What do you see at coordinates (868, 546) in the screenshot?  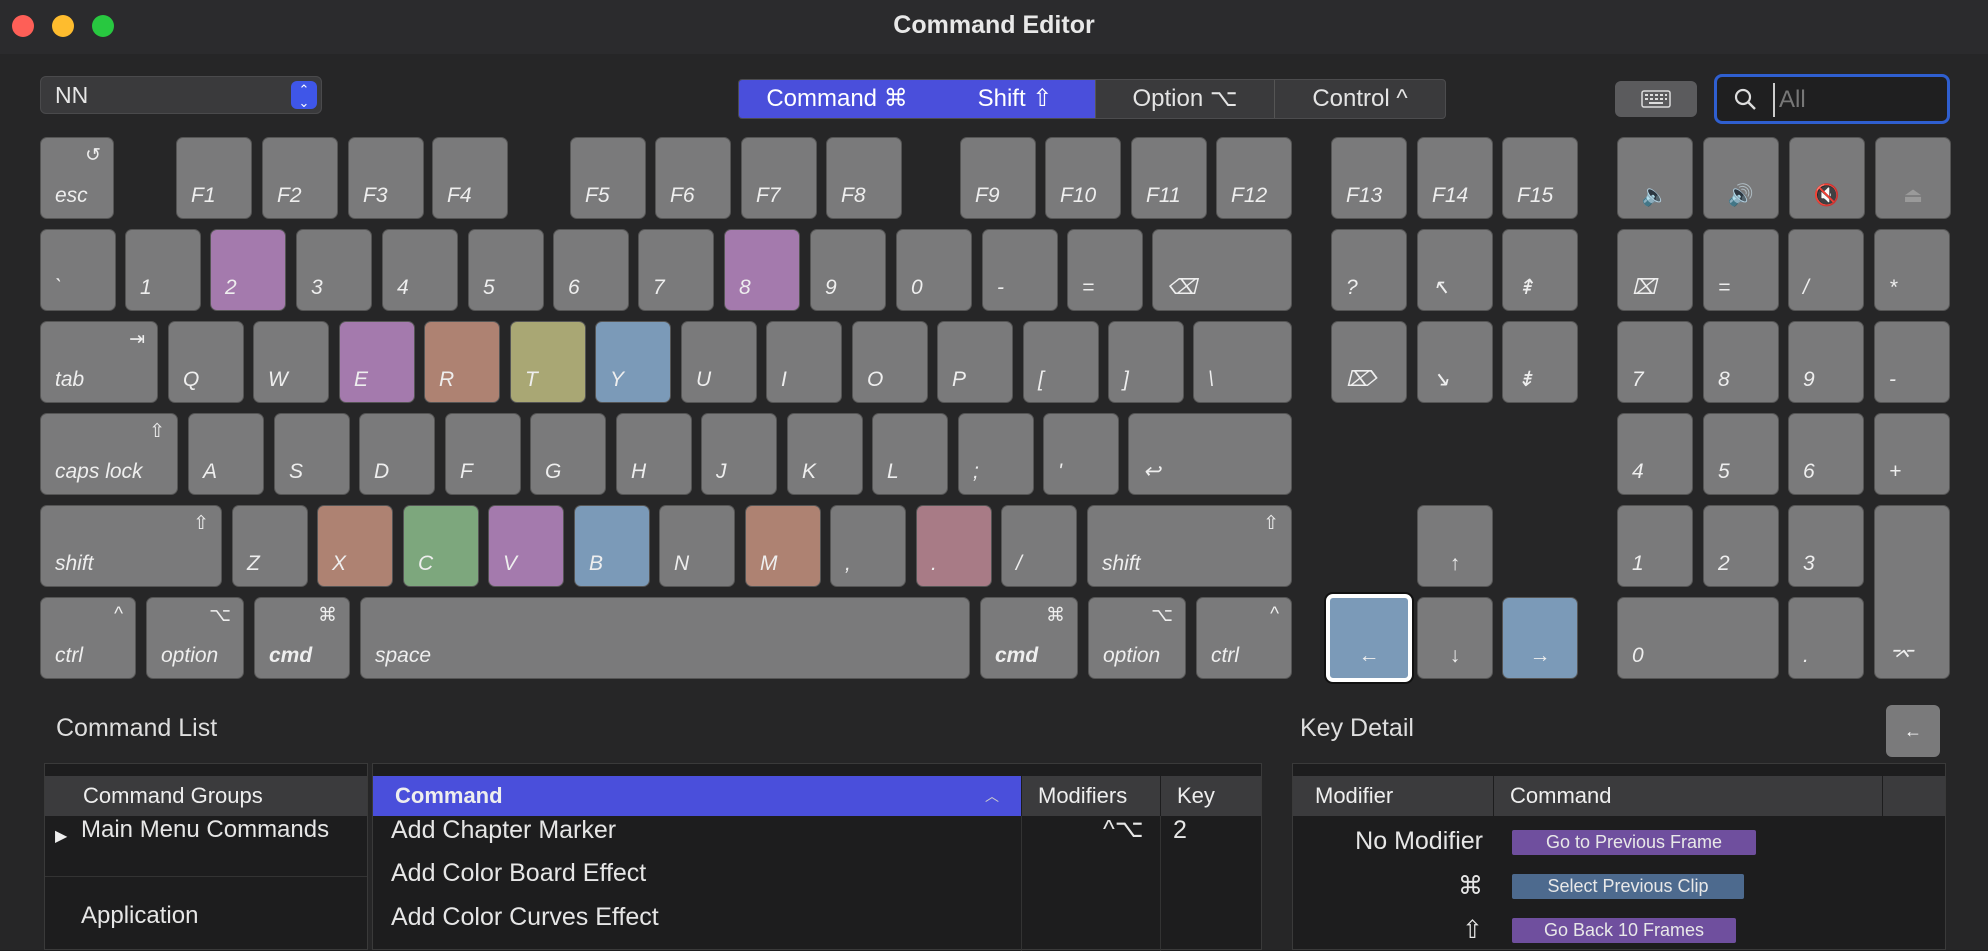 I see `key--: ,` at bounding box center [868, 546].